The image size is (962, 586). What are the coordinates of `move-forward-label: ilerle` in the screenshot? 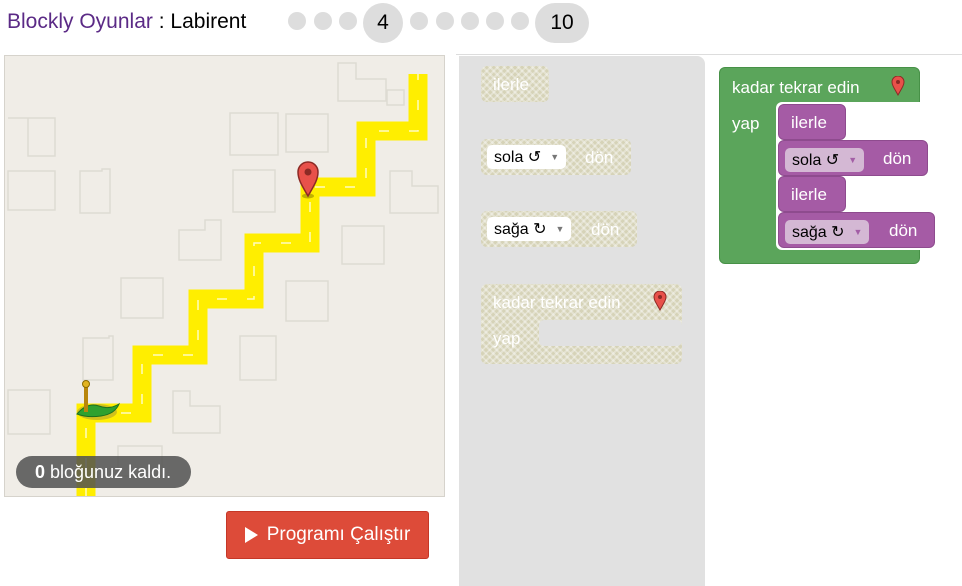 It's located at (511, 84).